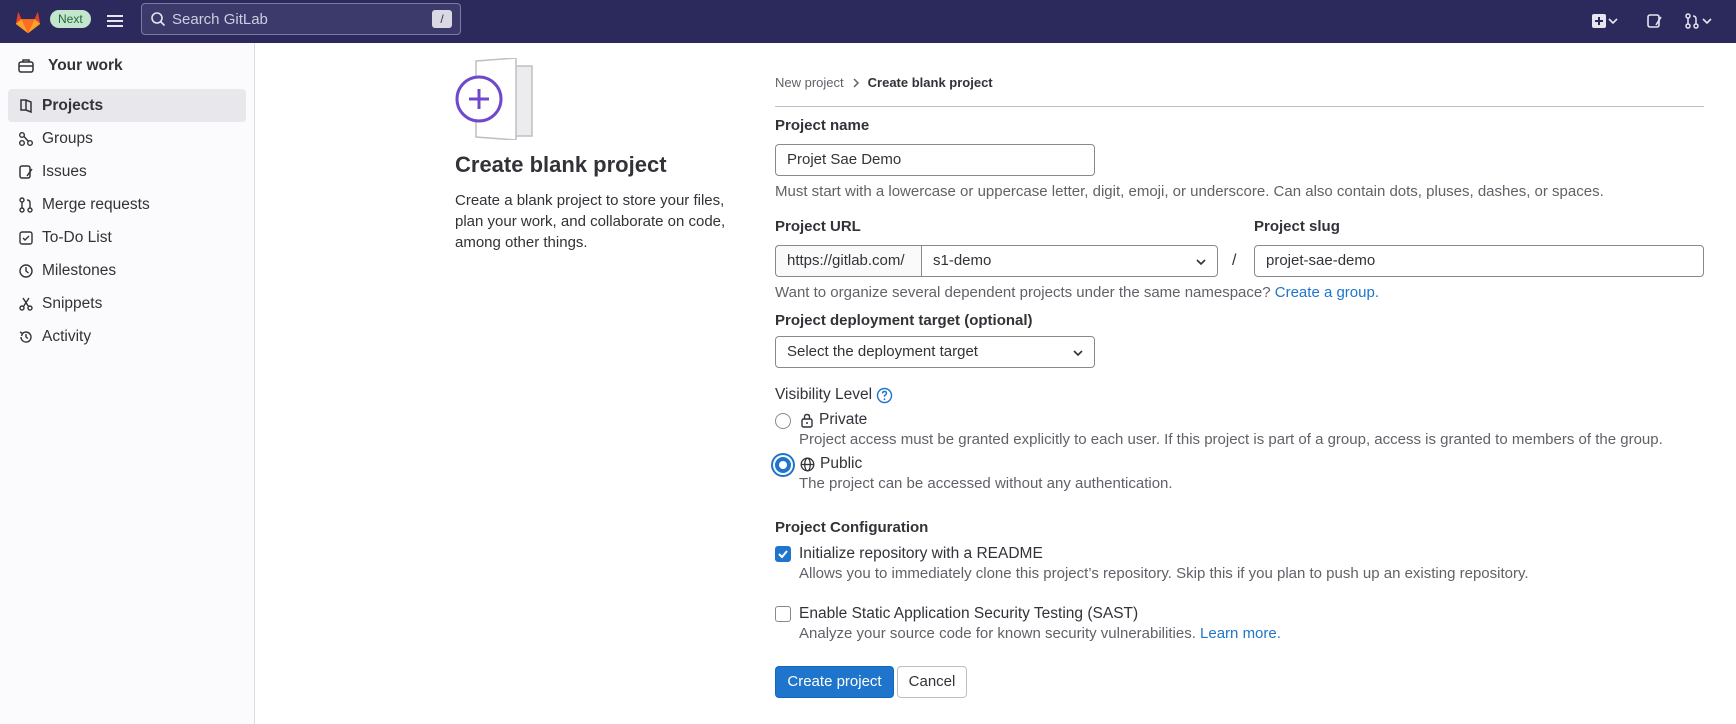 The width and height of the screenshot is (1736, 724). I want to click on visibility-private-option: Private, so click(833, 420).